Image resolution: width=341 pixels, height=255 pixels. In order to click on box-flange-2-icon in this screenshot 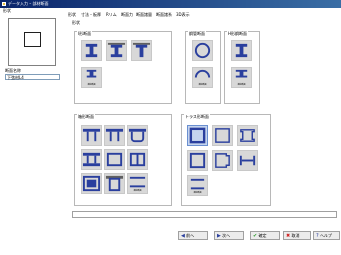, I will do `click(114, 135)`.